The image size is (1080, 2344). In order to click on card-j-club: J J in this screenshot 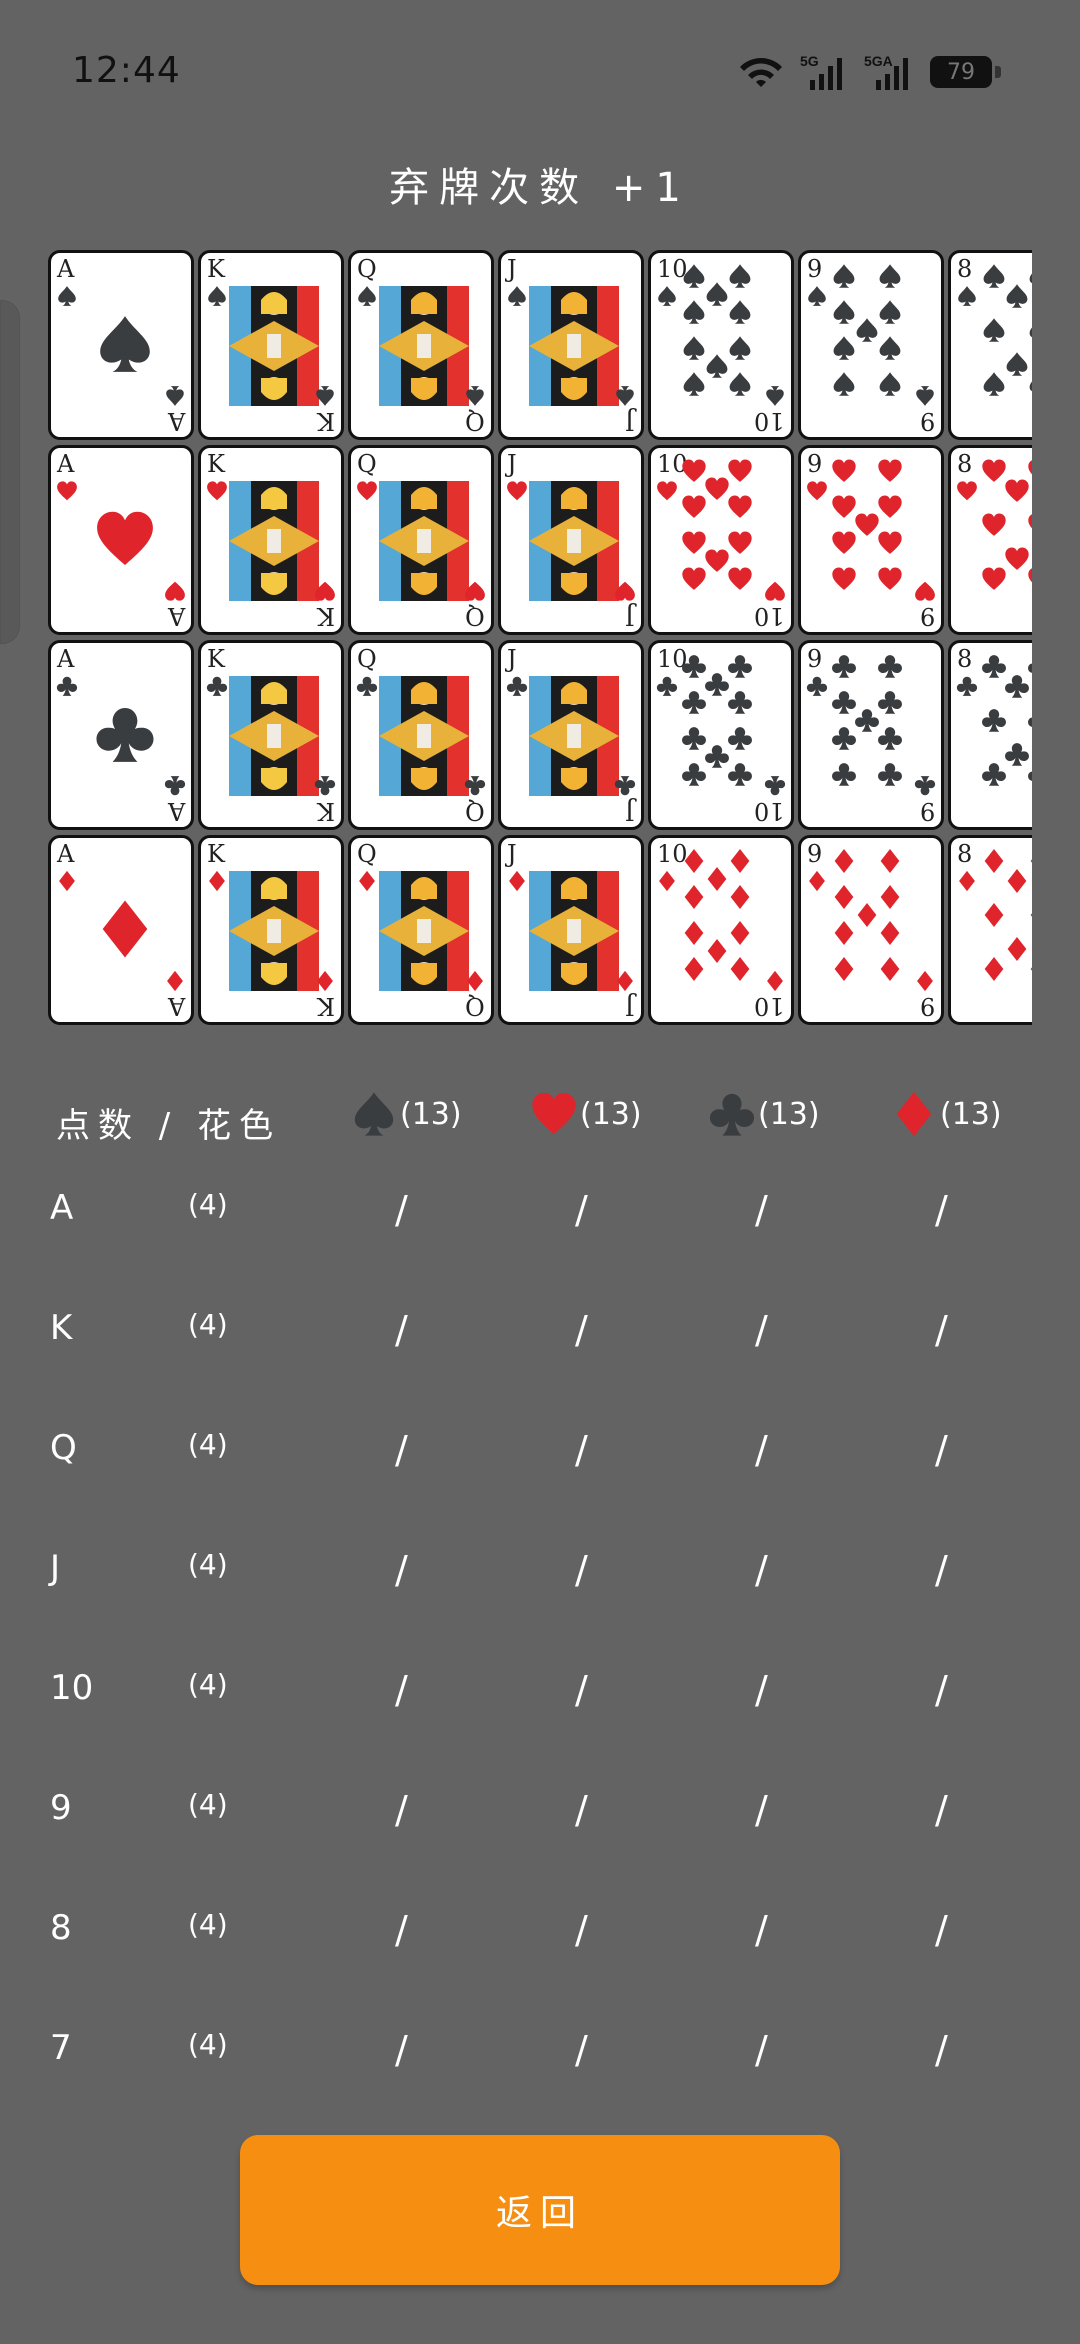, I will do `click(571, 735)`.